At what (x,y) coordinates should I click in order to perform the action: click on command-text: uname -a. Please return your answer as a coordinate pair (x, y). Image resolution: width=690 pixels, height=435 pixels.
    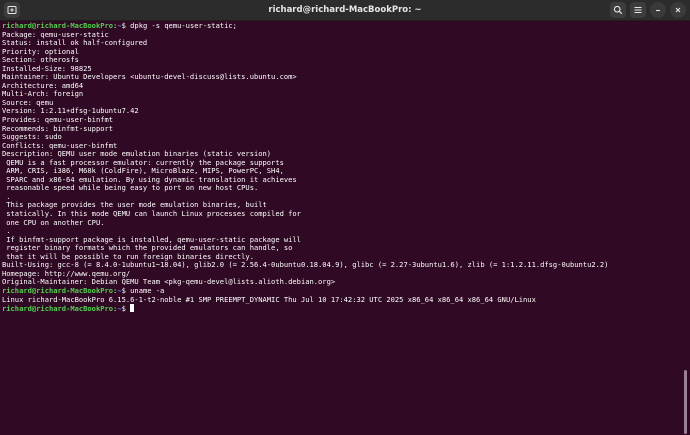
    Looking at the image, I should click on (147, 290).